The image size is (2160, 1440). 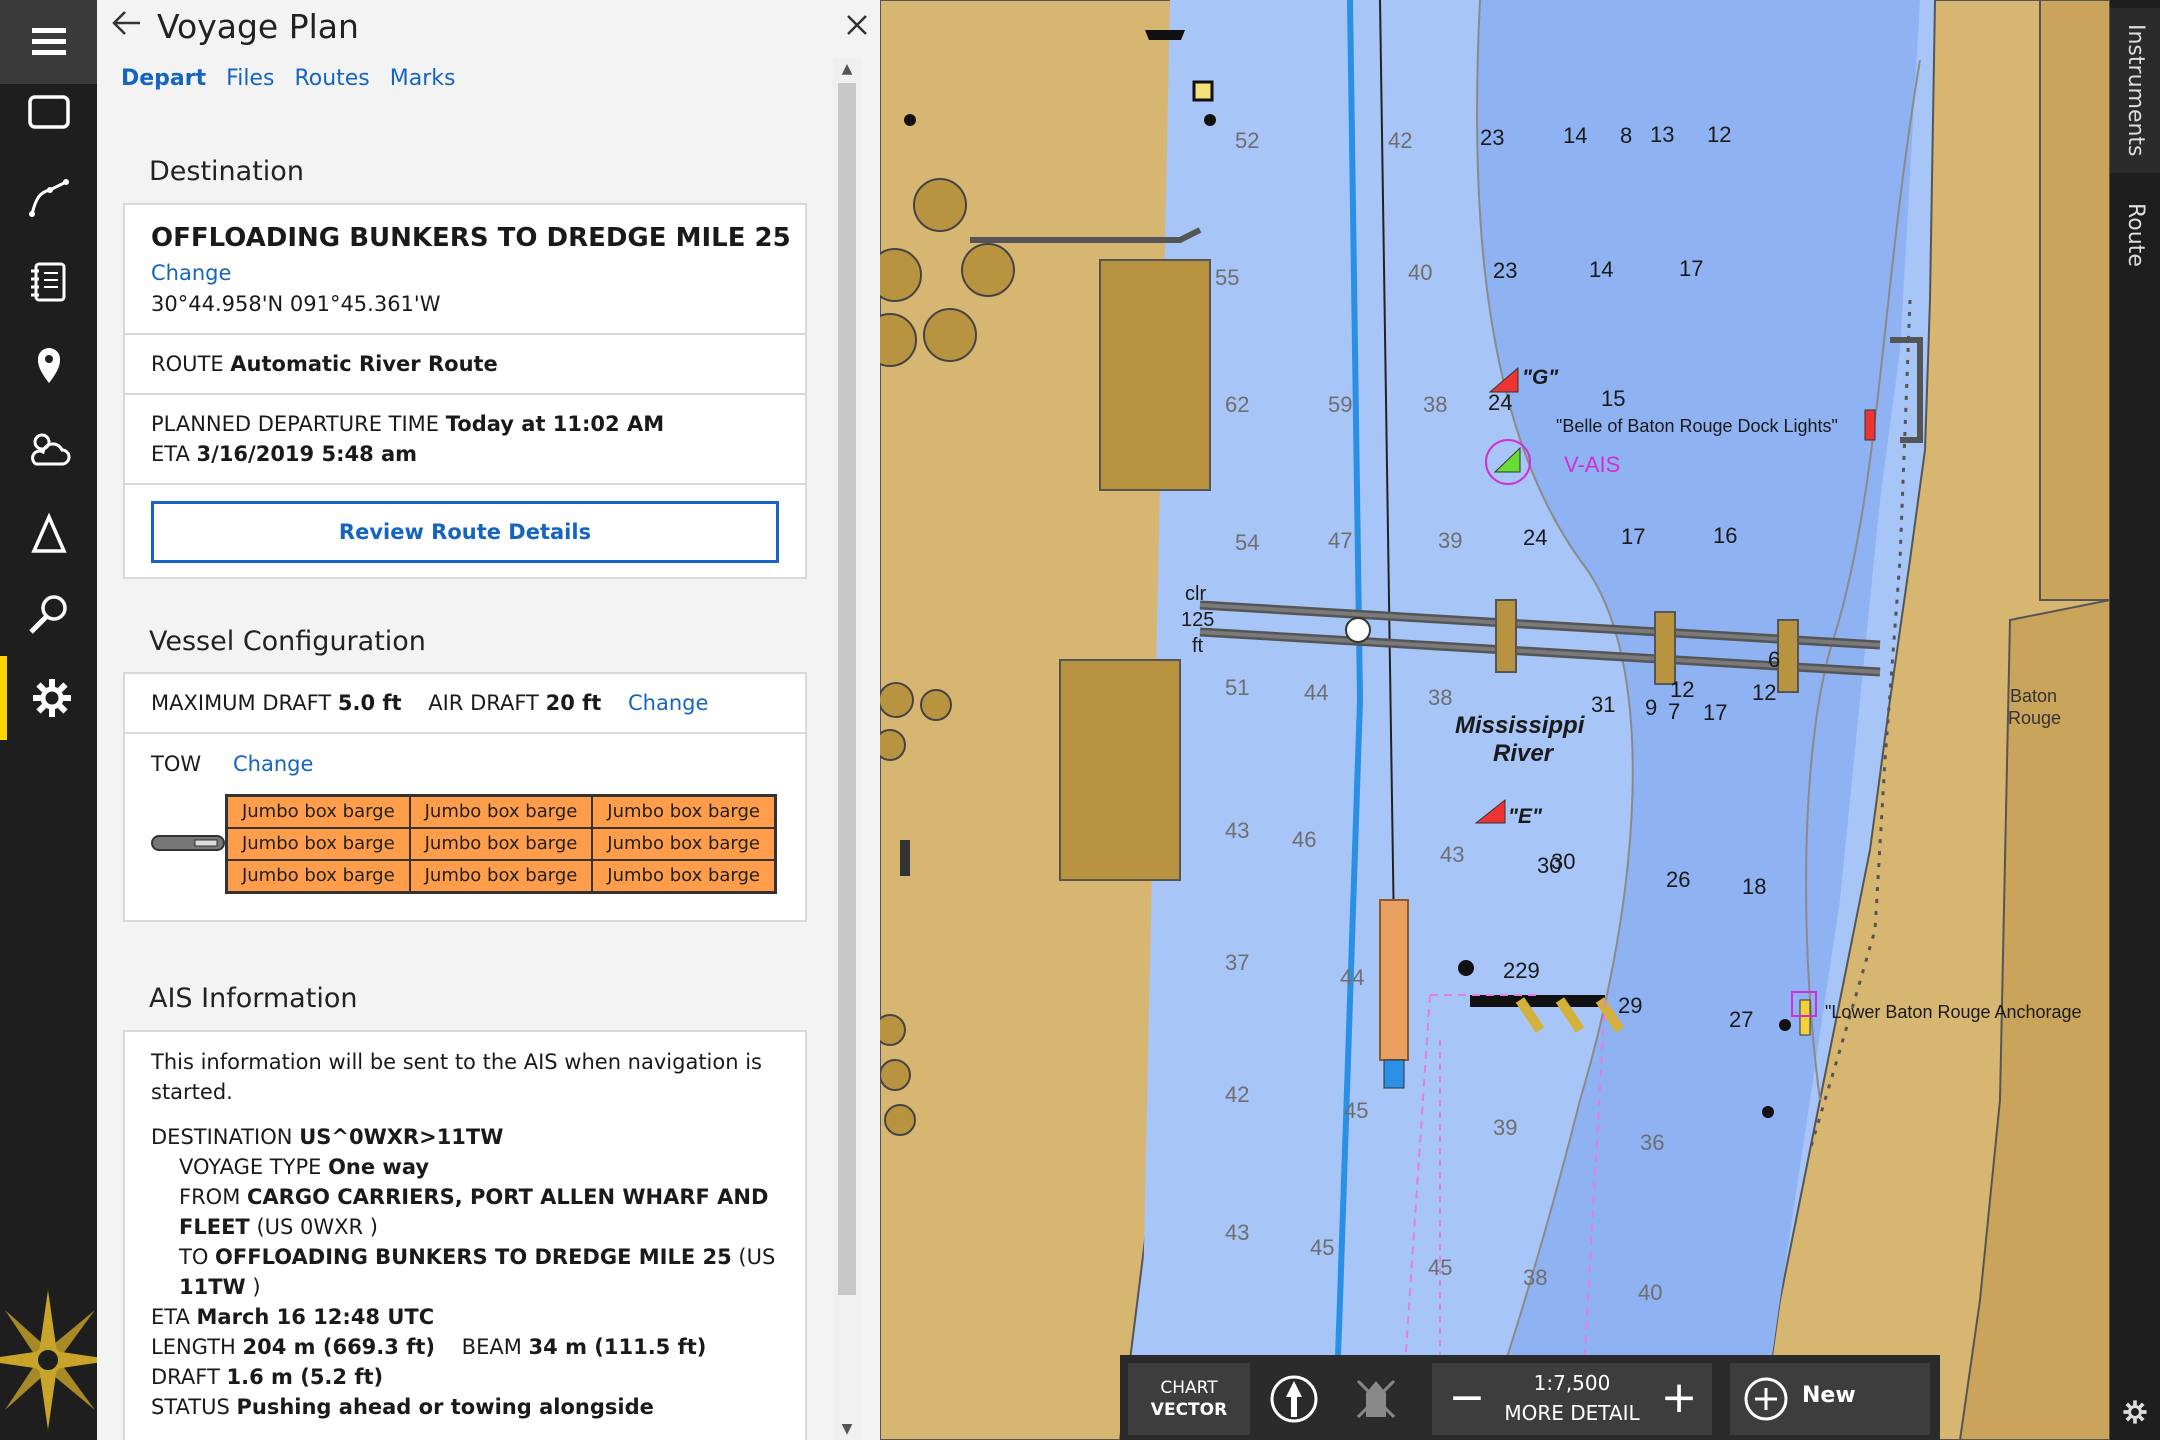 What do you see at coordinates (324, 364) in the screenshot?
I see `route-line: ROUTE Automatic River Route` at bounding box center [324, 364].